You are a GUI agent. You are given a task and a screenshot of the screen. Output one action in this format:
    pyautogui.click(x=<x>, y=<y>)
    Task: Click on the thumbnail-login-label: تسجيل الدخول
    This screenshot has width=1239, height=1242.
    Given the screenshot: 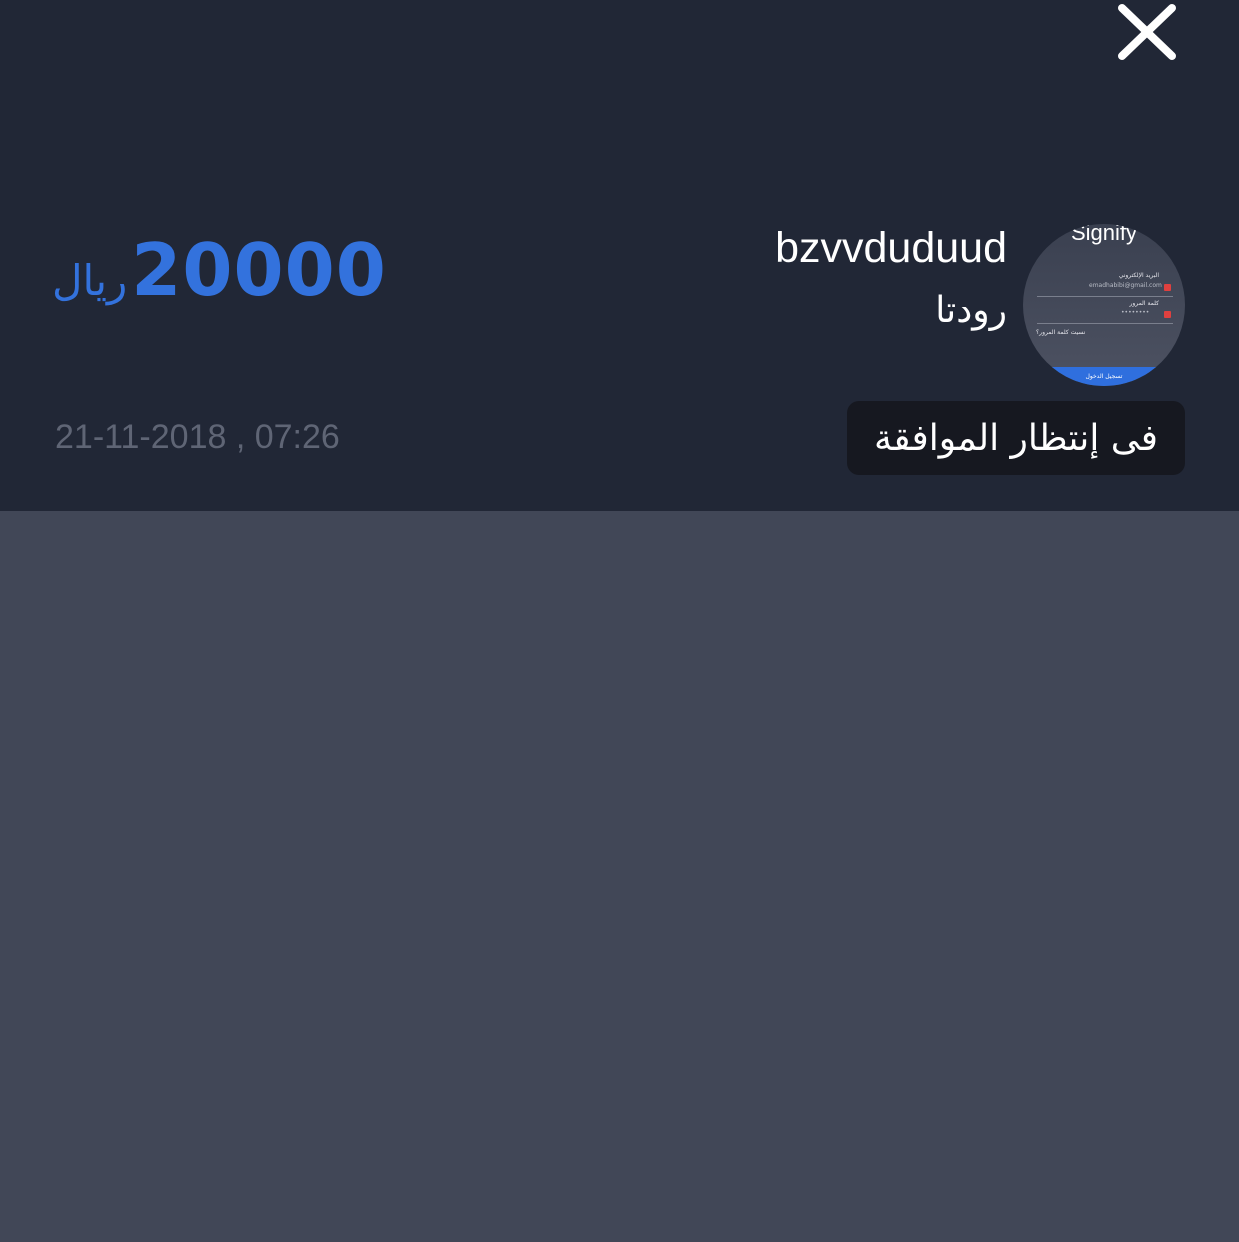 What is the action you would take?
    pyautogui.click(x=1104, y=376)
    